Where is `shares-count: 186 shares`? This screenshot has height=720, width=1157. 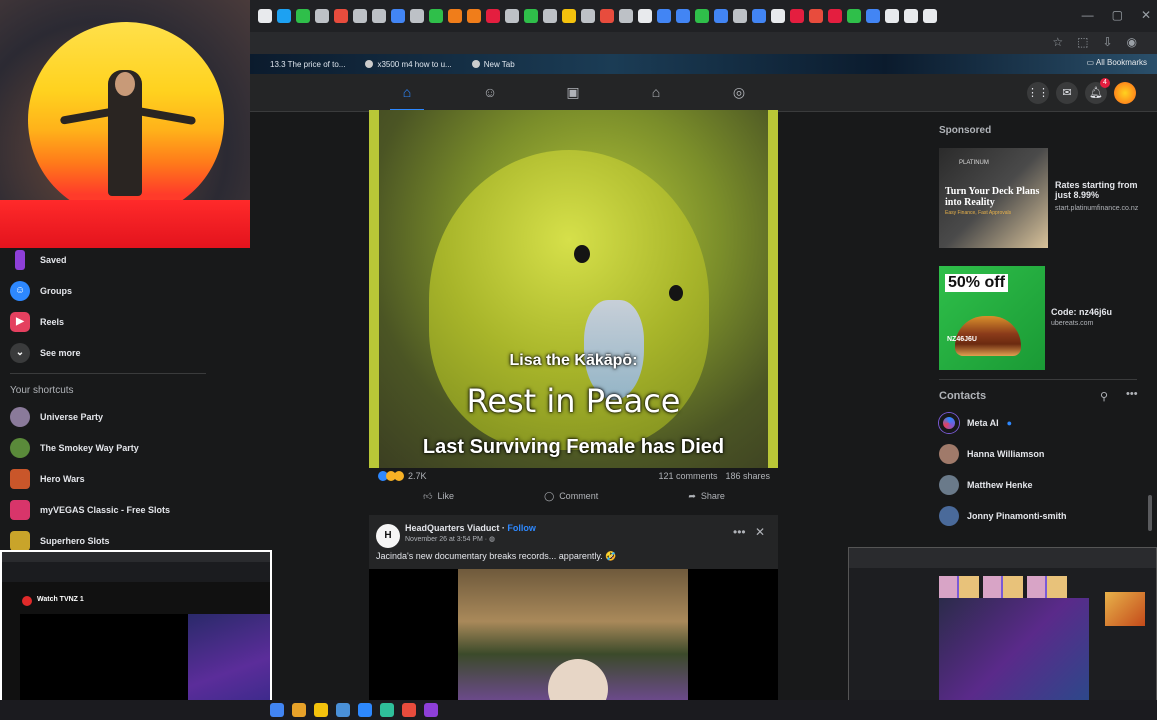
shares-count: 186 shares is located at coordinates (747, 476).